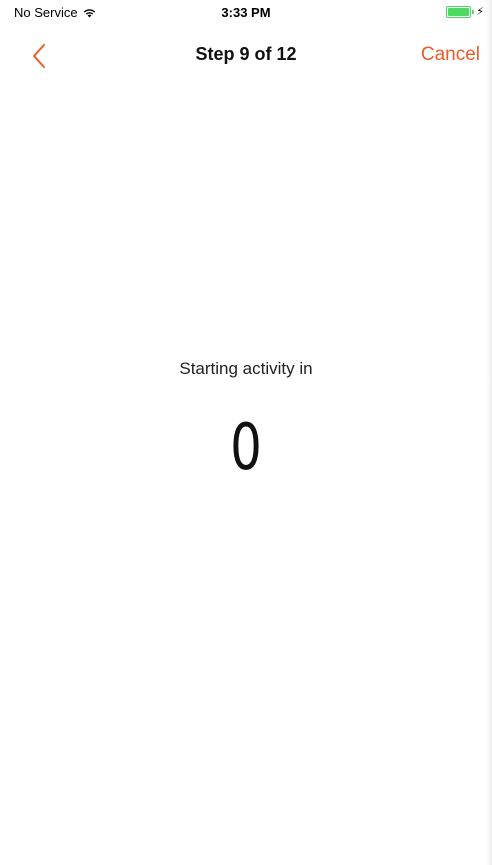  I want to click on status-bar: No Service 3:33 PM ⚡, so click(246, 13).